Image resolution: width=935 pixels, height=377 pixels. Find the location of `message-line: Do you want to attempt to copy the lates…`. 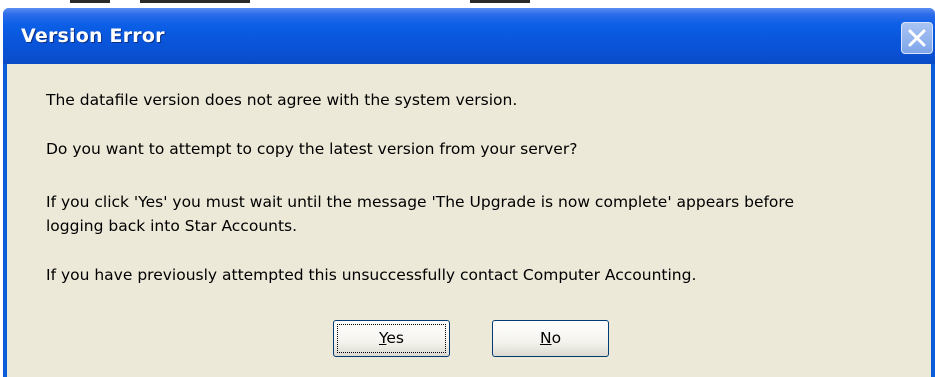

message-line: Do you want to attempt to copy the lates… is located at coordinates (312, 149).